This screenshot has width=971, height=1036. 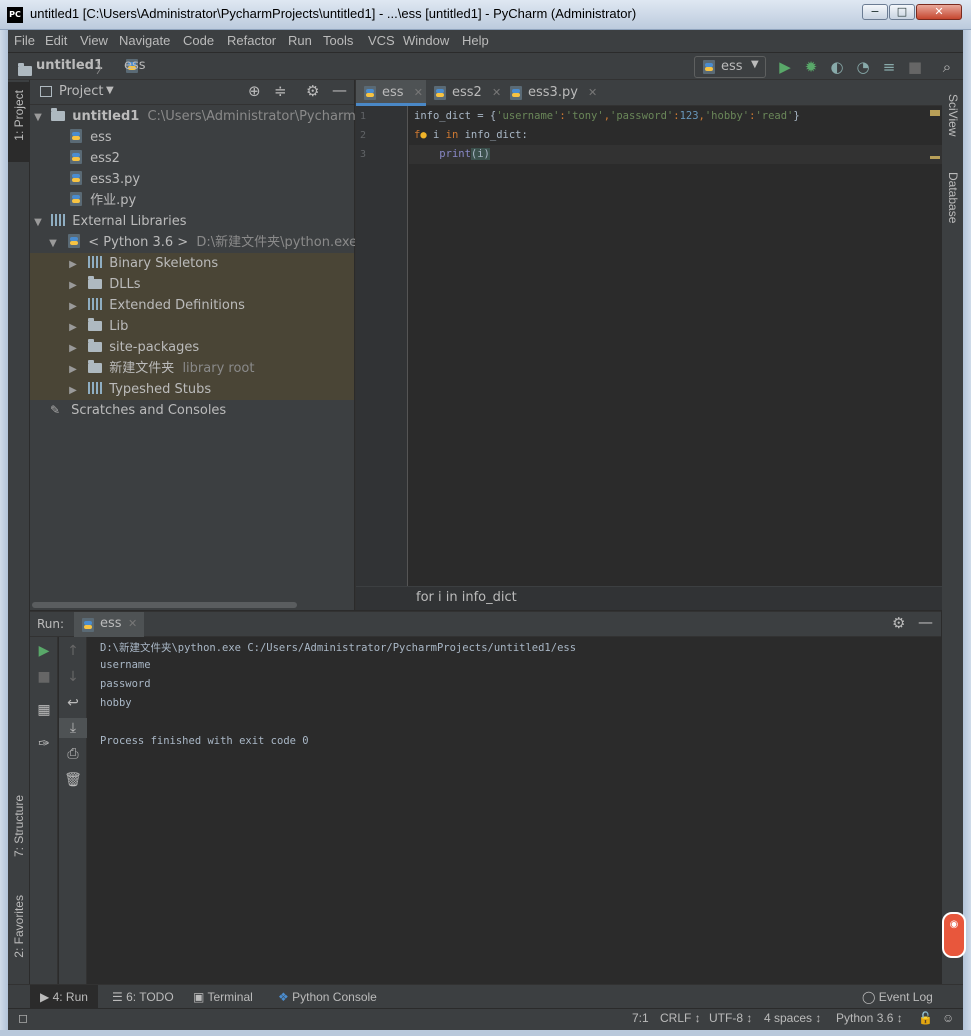 I want to click on close-window-button: ✕, so click(x=939, y=12).